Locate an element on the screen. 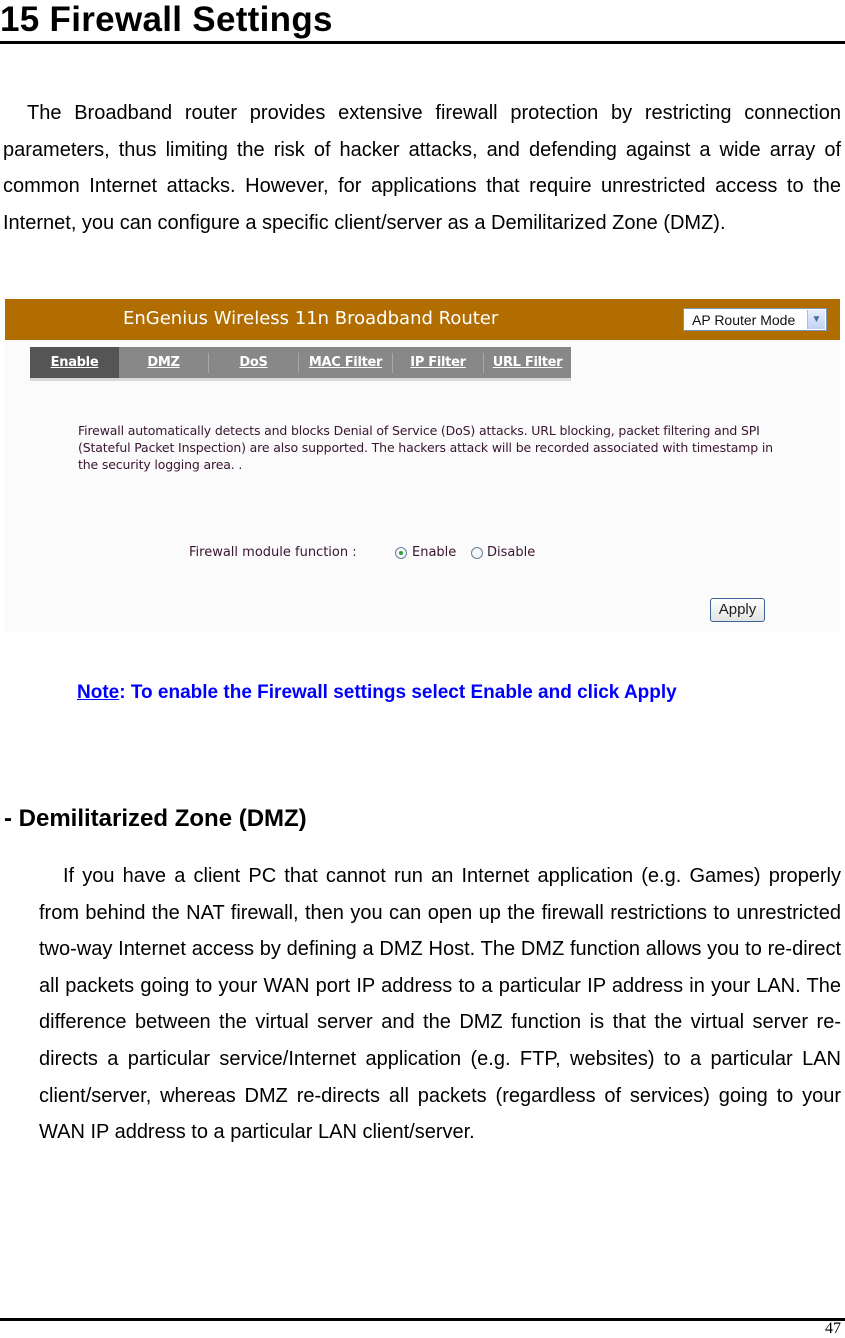 This screenshot has width=845, height=1338. page-number: 47 is located at coordinates (833, 1328).